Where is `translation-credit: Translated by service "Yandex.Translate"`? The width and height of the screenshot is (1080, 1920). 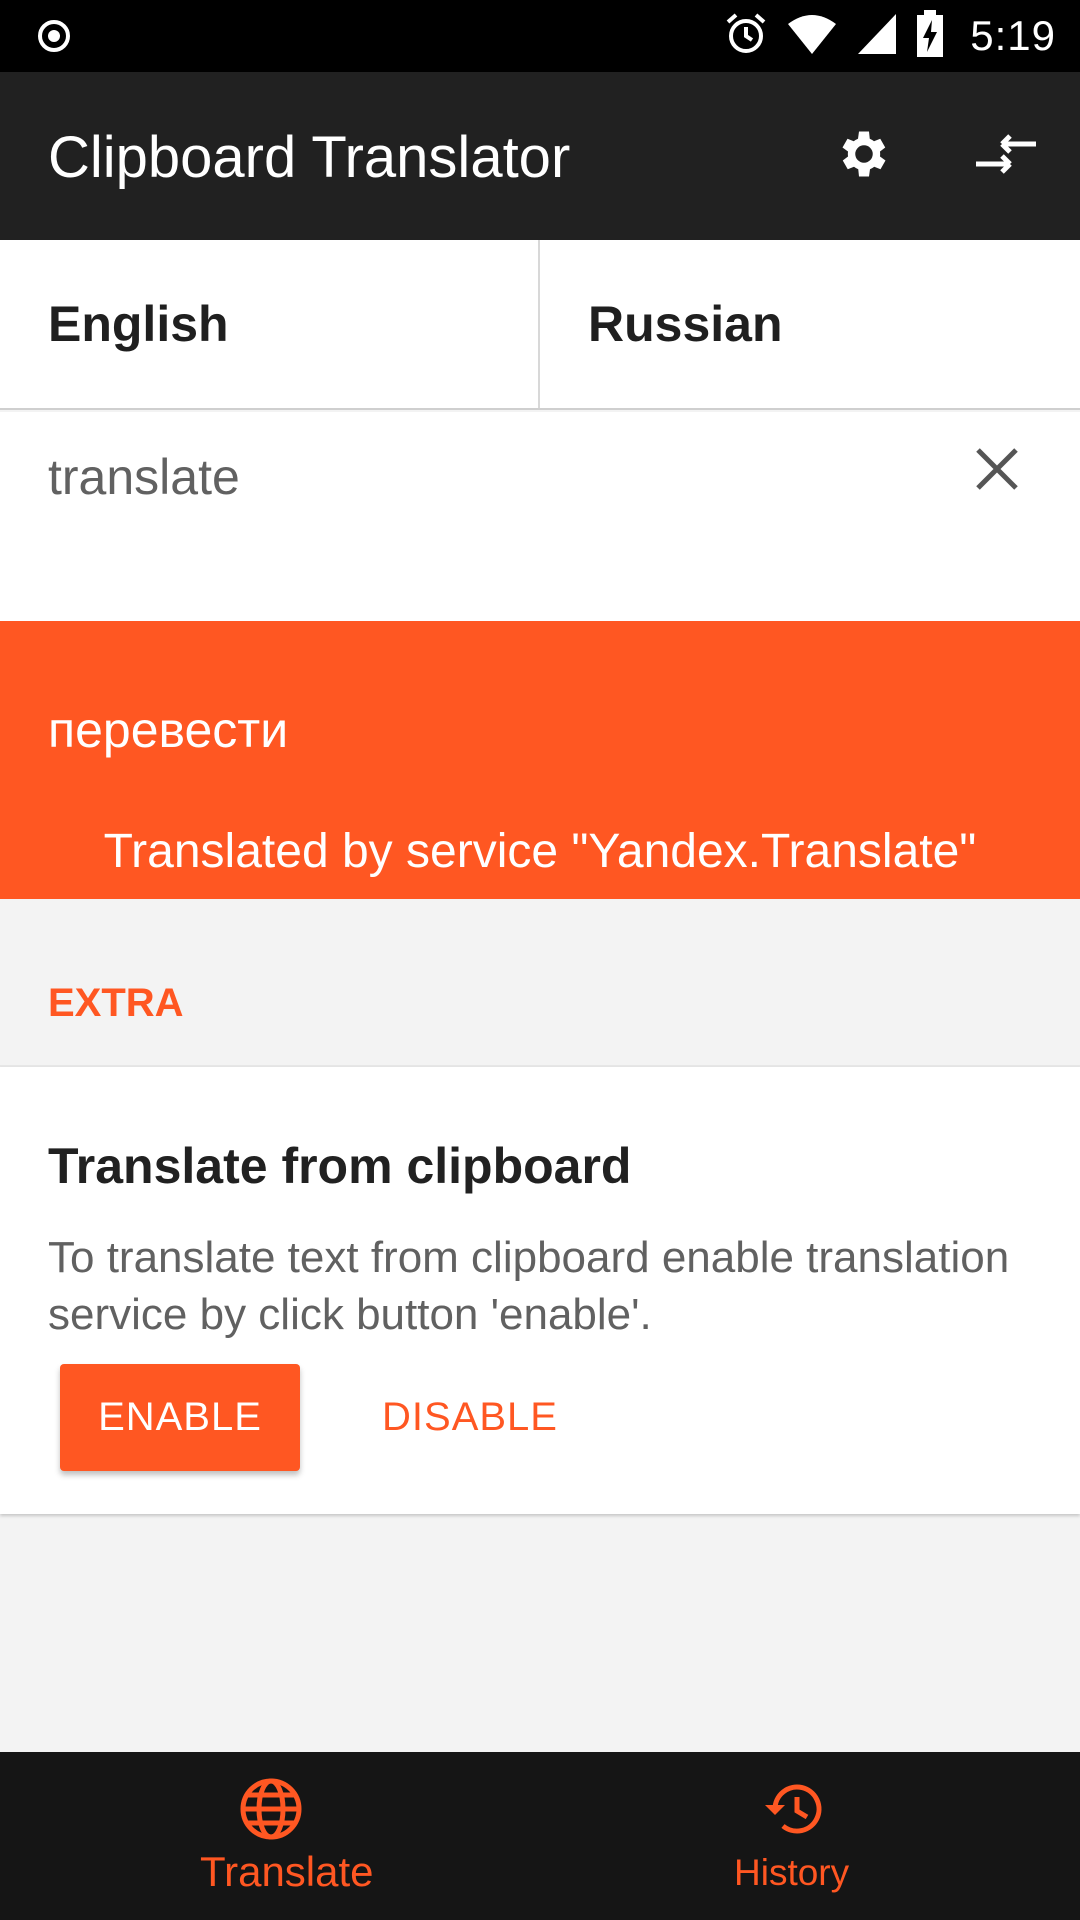
translation-credit: Translated by service "Yandex.Translate" is located at coordinates (540, 851).